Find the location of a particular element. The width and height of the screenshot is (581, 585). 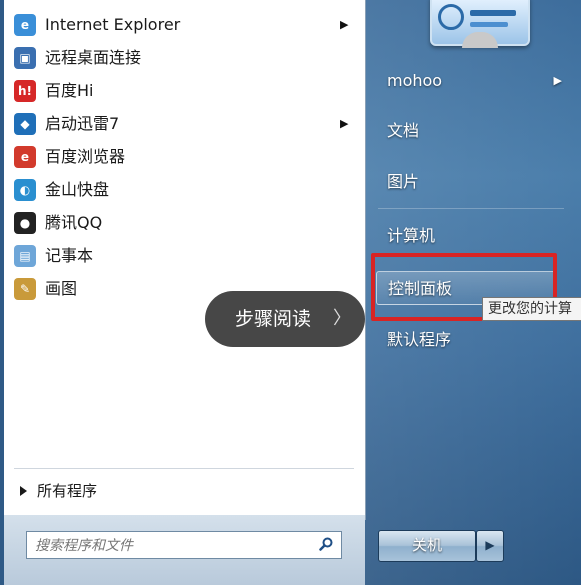

program-label: 记事本 is located at coordinates (69, 255).